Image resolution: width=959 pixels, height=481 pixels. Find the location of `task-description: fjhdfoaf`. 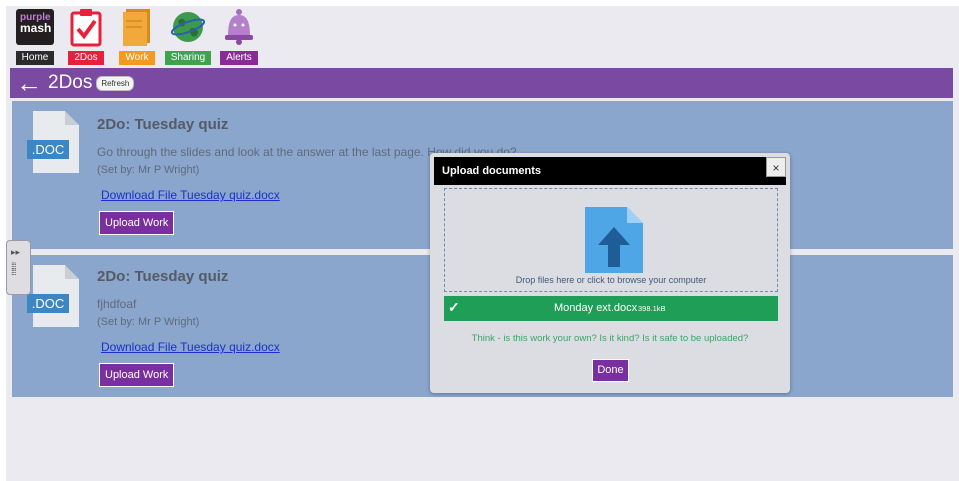

task-description: fjhdfoaf is located at coordinates (117, 304).